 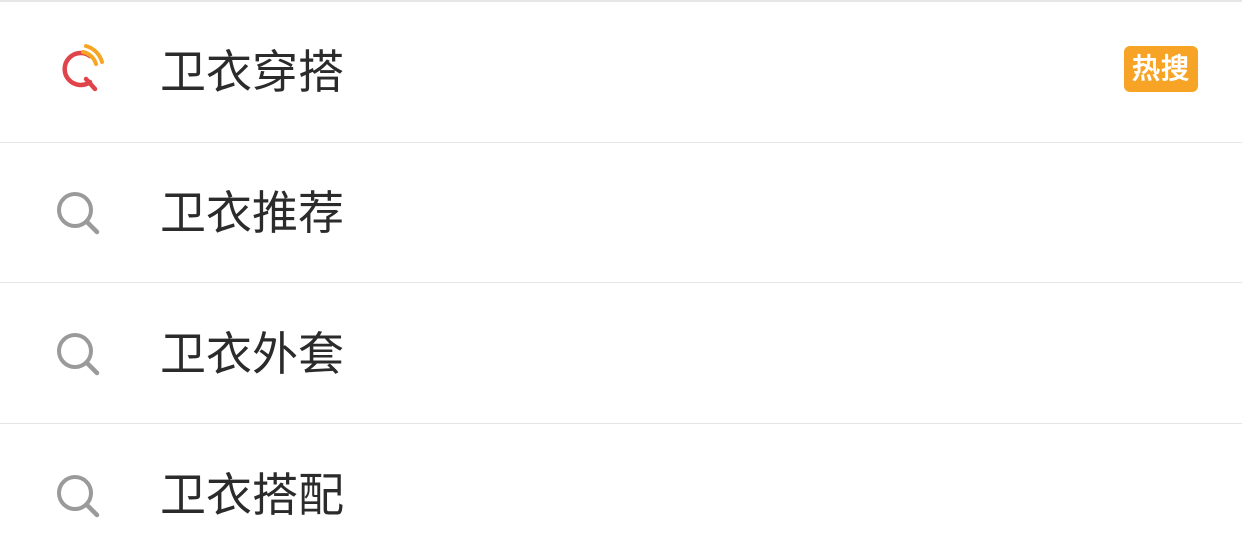 What do you see at coordinates (1161, 69) in the screenshot?
I see `hot-search-badge: 热搜` at bounding box center [1161, 69].